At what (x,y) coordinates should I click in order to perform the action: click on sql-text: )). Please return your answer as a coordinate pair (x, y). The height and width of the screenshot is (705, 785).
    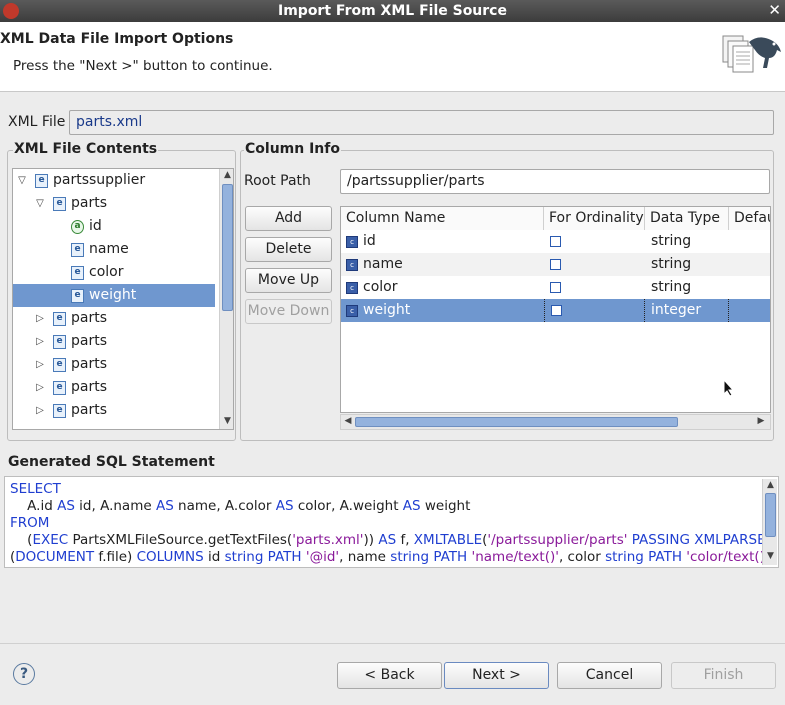
    Looking at the image, I should click on (371, 540).